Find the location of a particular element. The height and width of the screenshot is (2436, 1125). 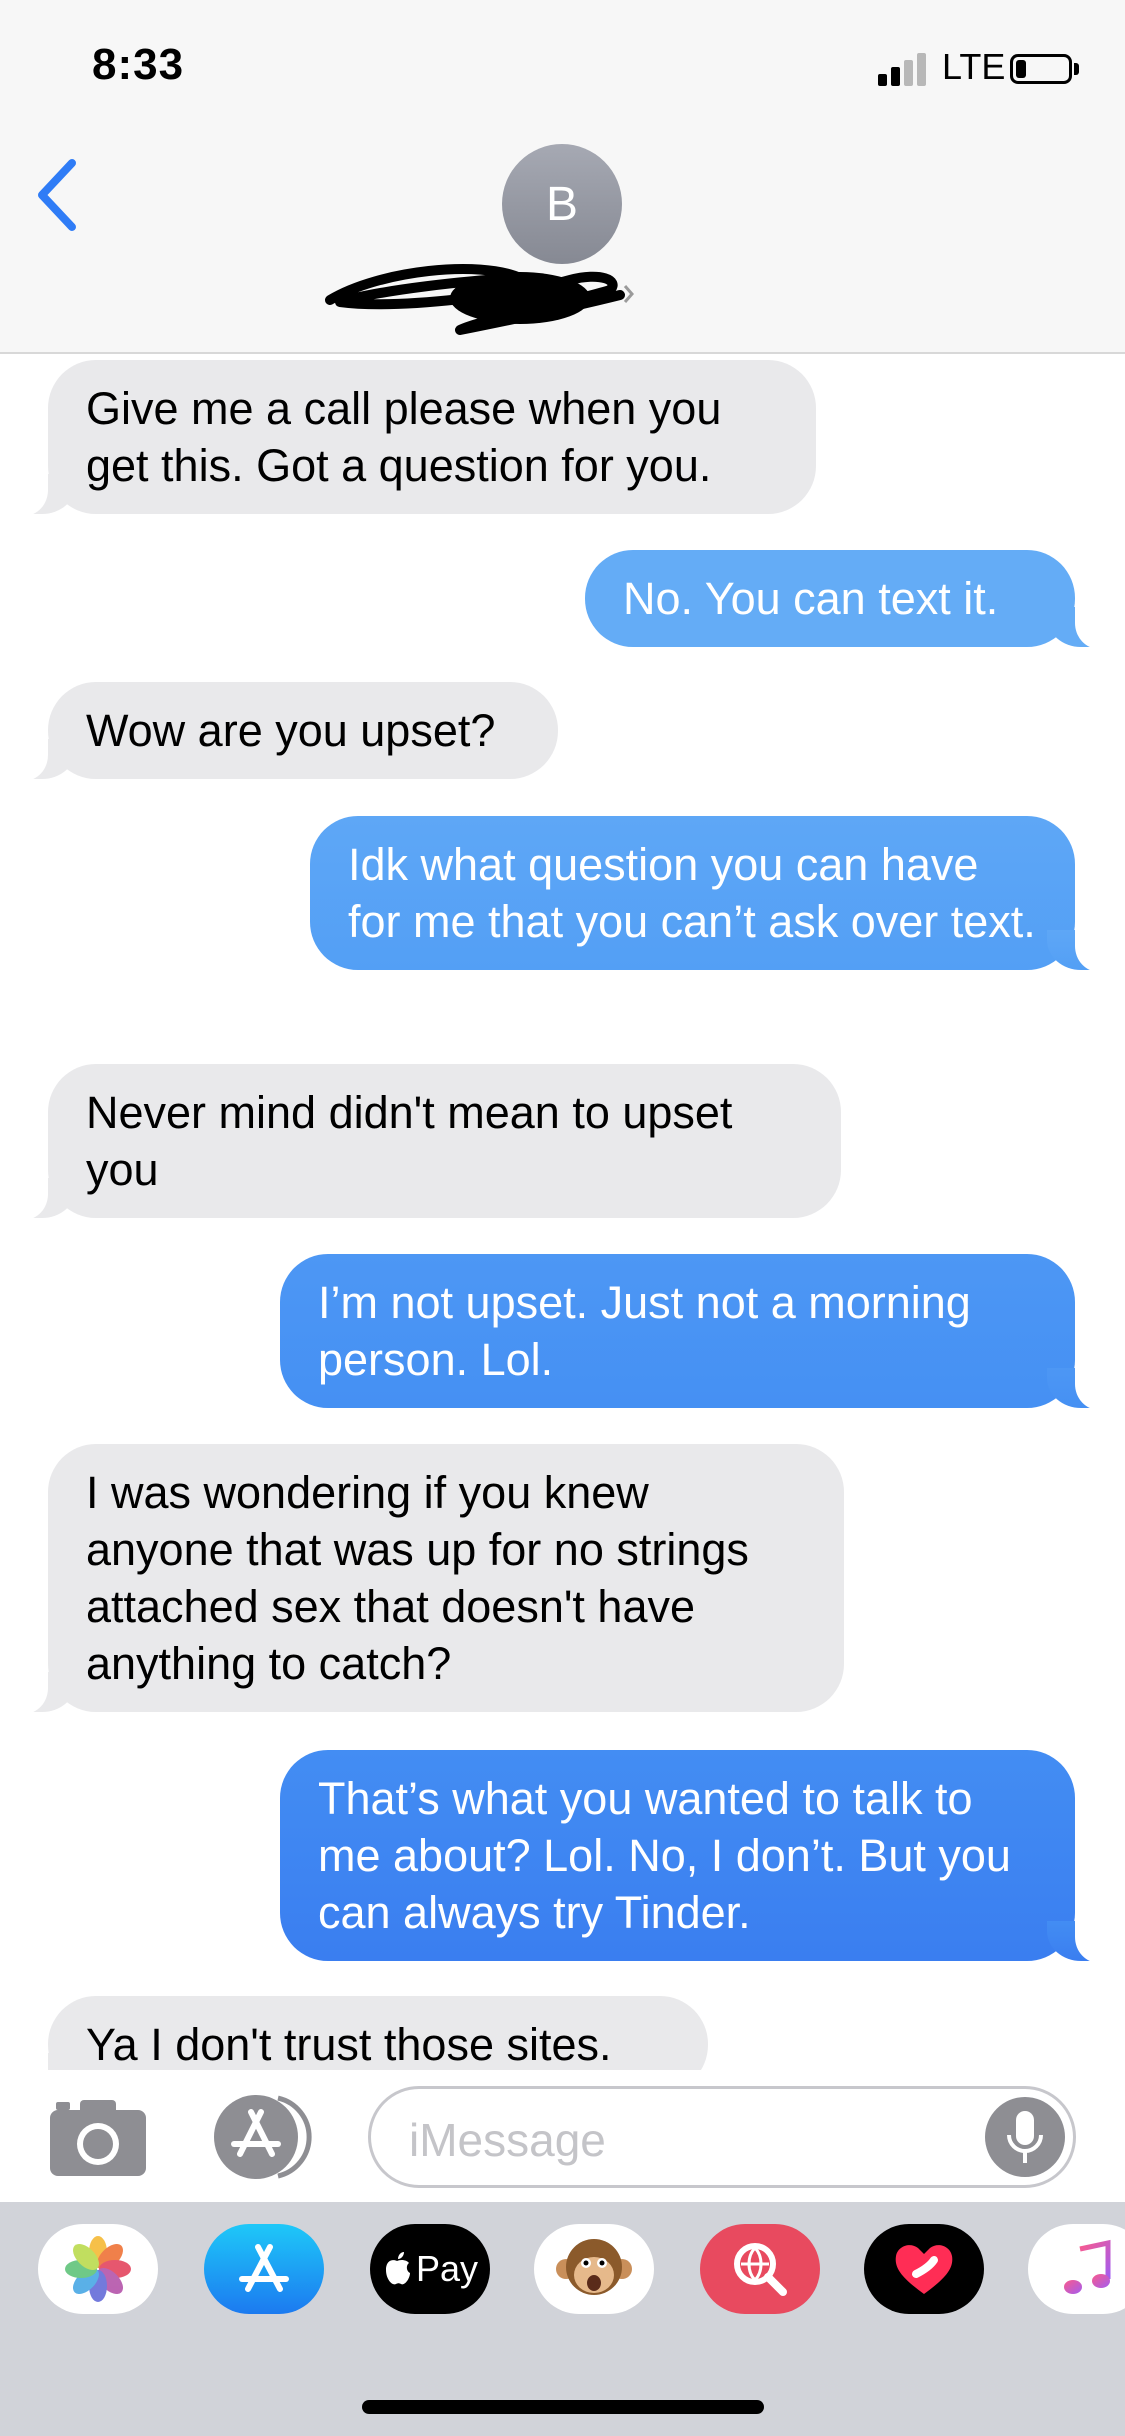

dictation-button is located at coordinates (1025, 2137).